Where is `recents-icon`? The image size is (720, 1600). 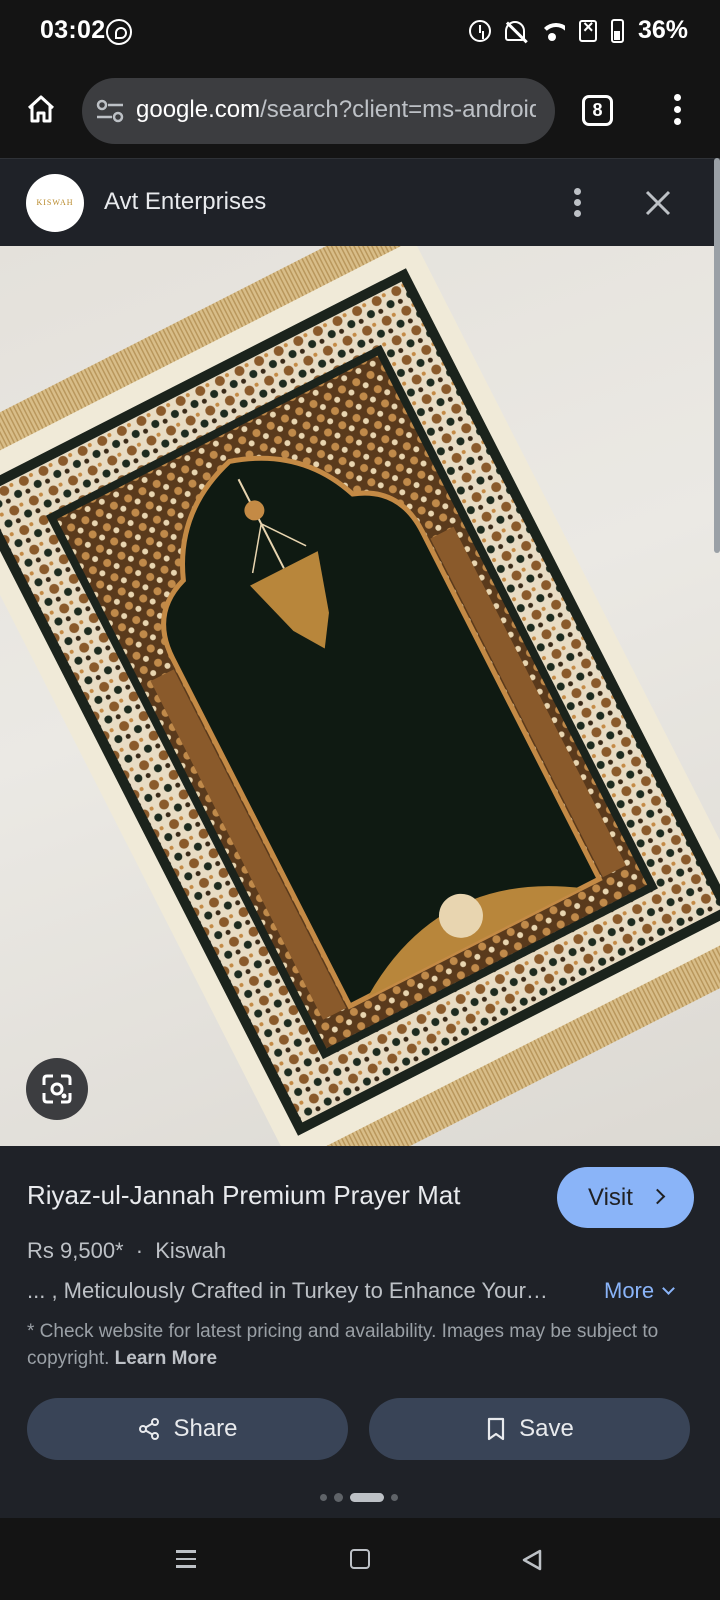
recents-icon is located at coordinates (186, 1559).